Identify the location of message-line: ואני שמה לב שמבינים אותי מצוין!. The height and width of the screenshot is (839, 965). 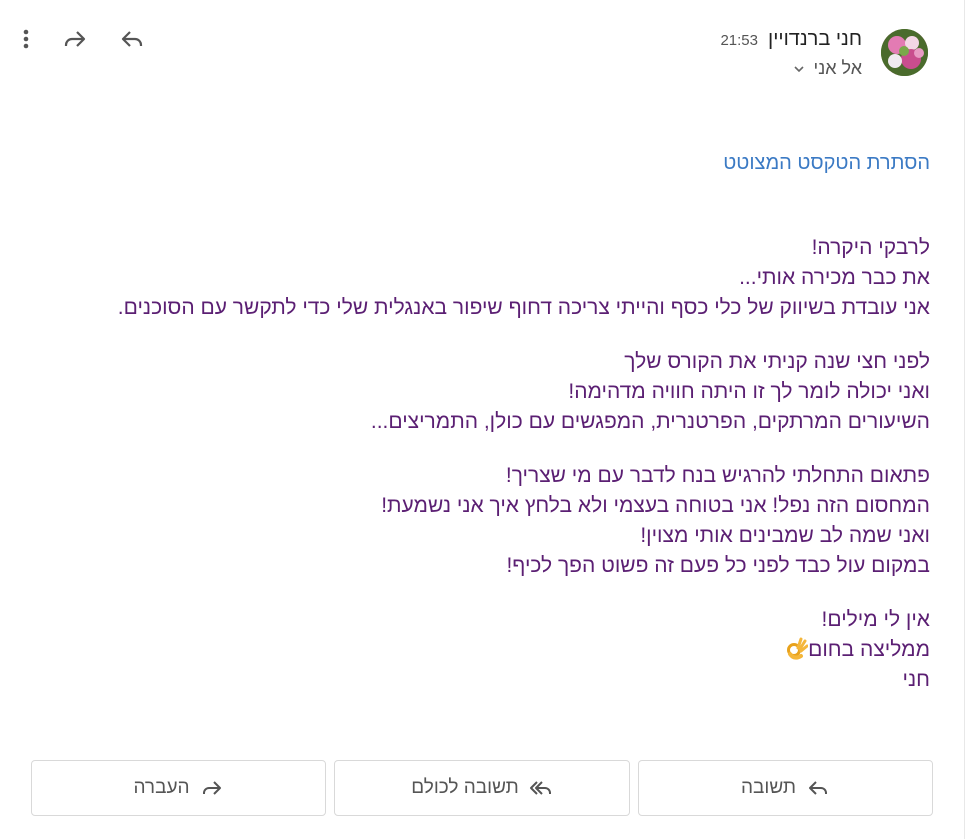
(785, 535).